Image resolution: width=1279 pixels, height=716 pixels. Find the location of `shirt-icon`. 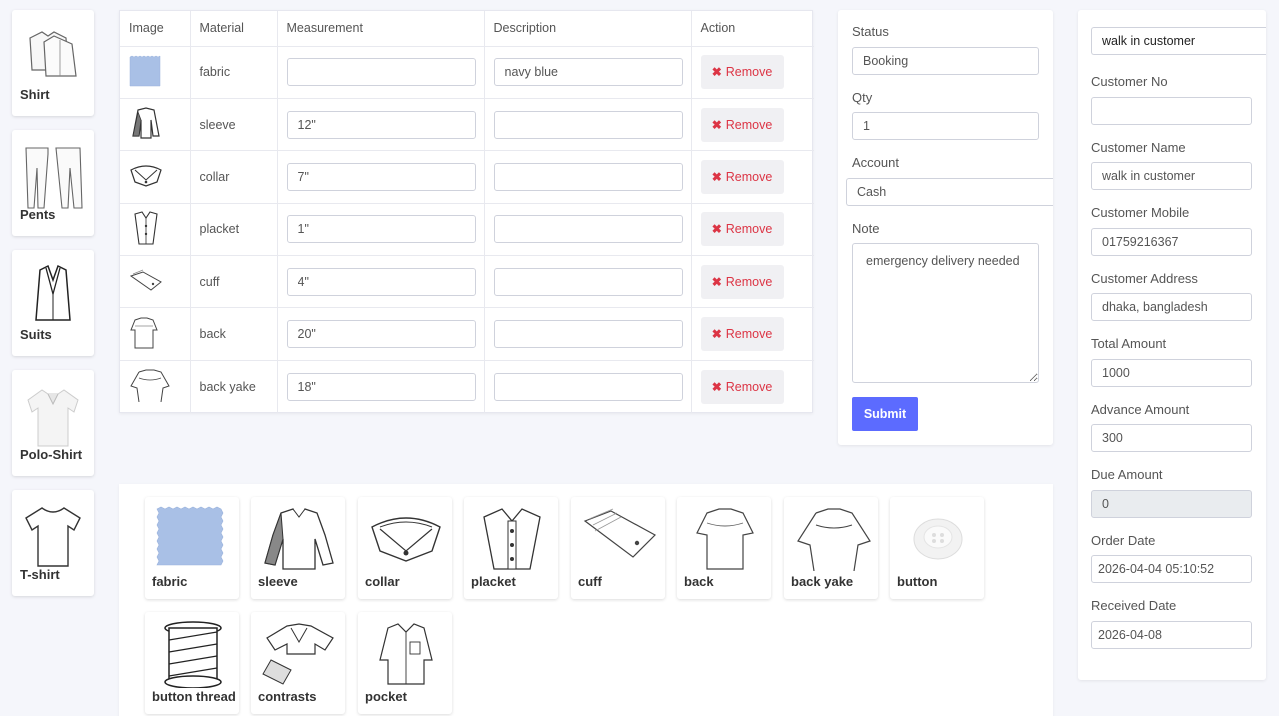

shirt-icon is located at coordinates (53, 54).